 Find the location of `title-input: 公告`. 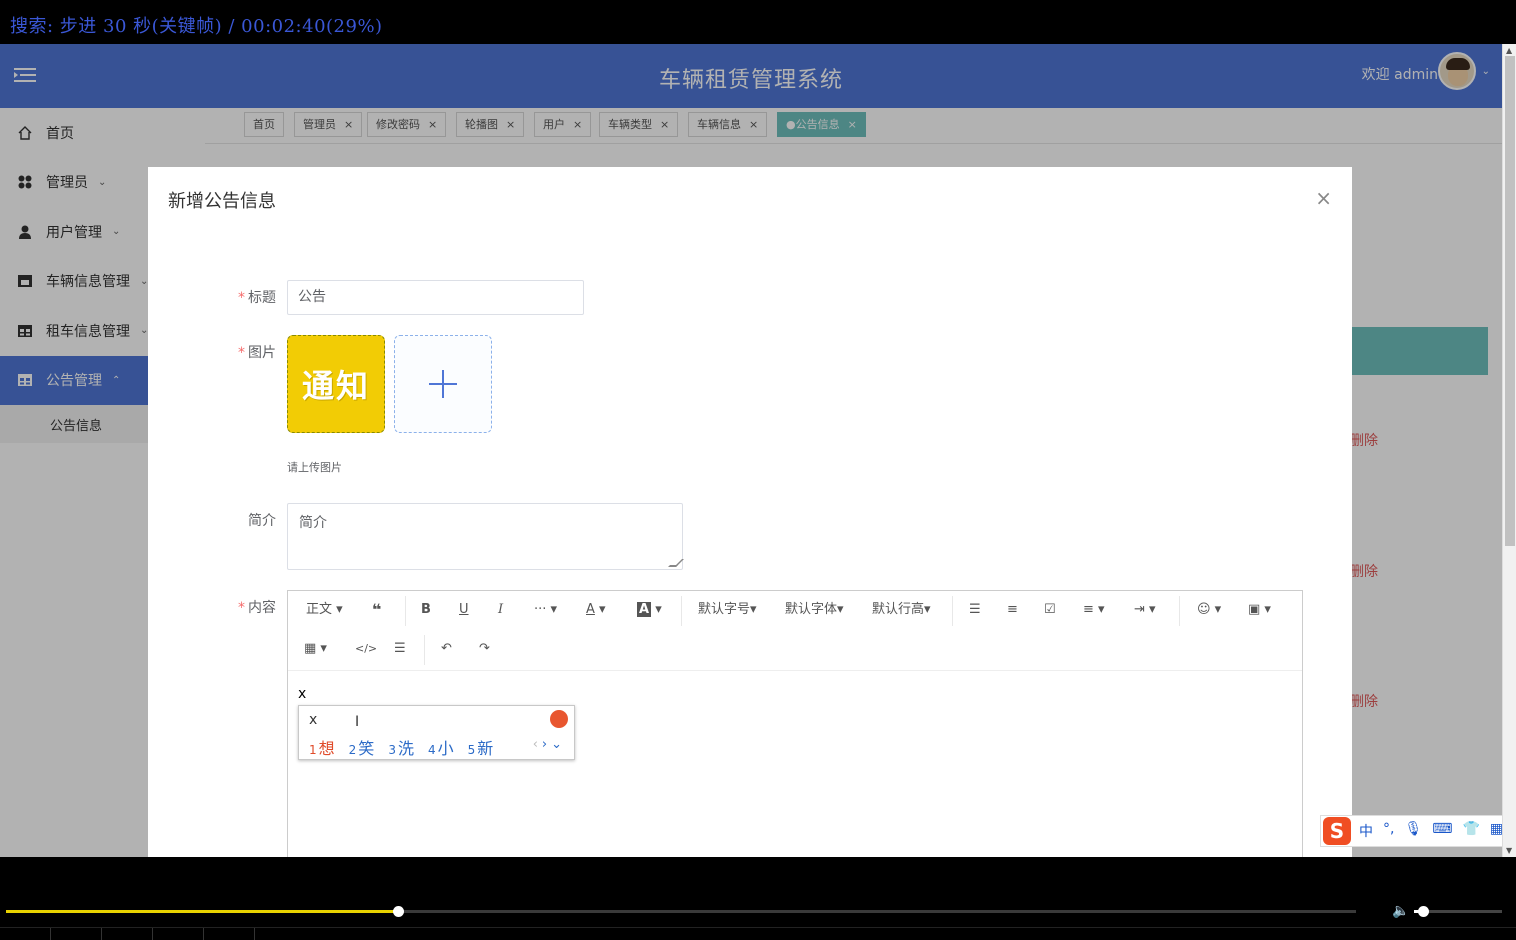

title-input: 公告 is located at coordinates (435, 297).